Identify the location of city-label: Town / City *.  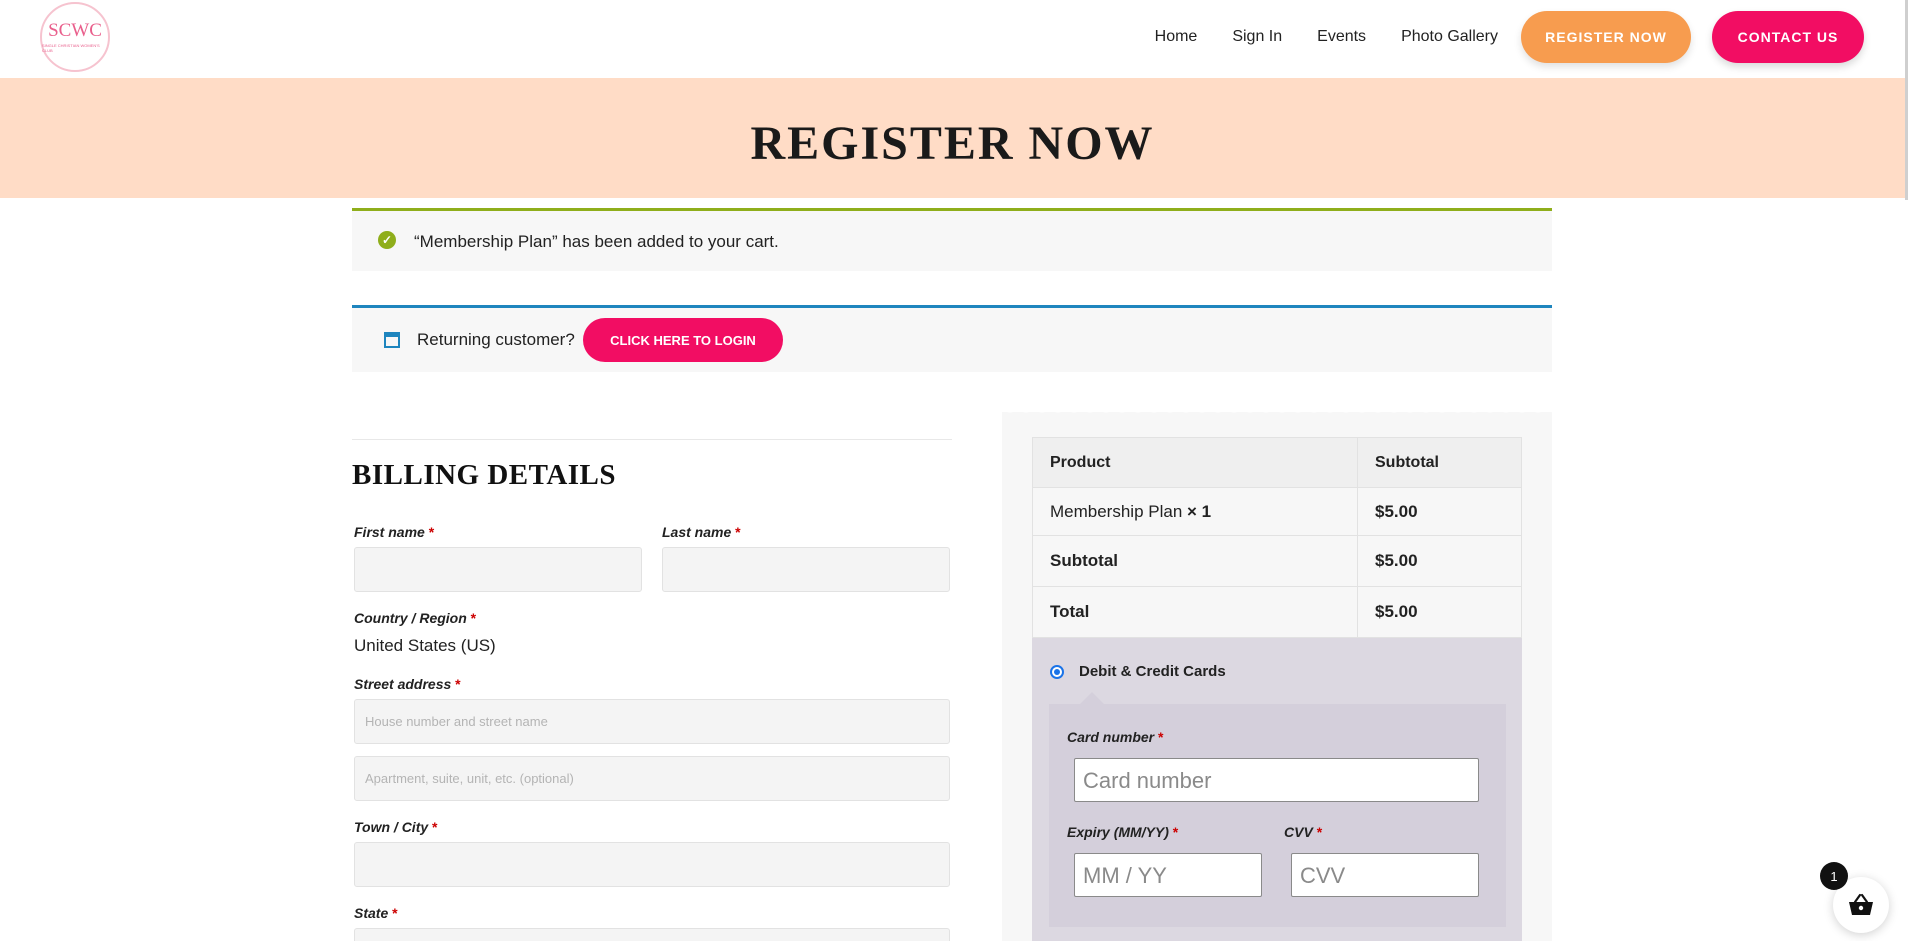
(396, 827).